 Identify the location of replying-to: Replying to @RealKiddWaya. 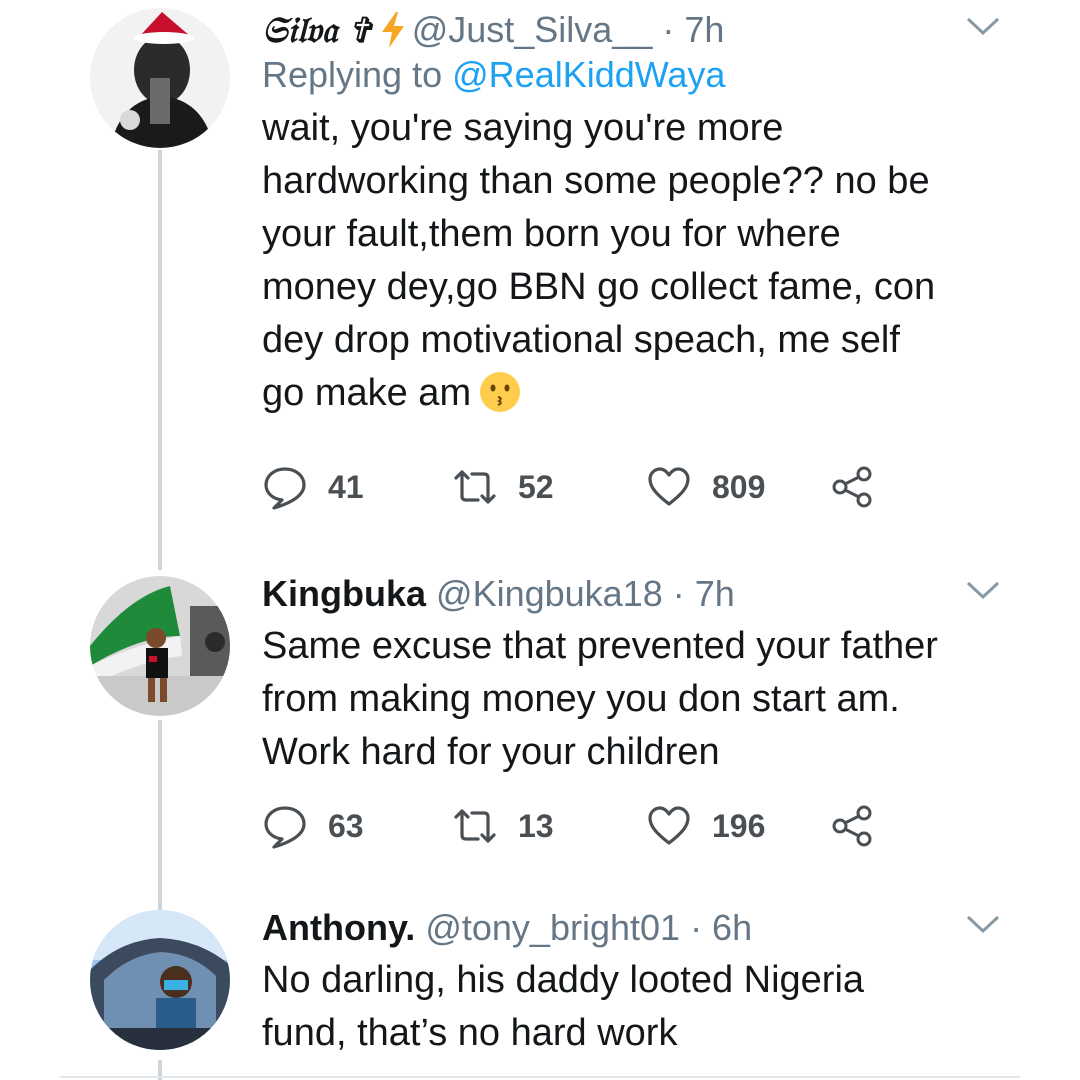
(631, 75).